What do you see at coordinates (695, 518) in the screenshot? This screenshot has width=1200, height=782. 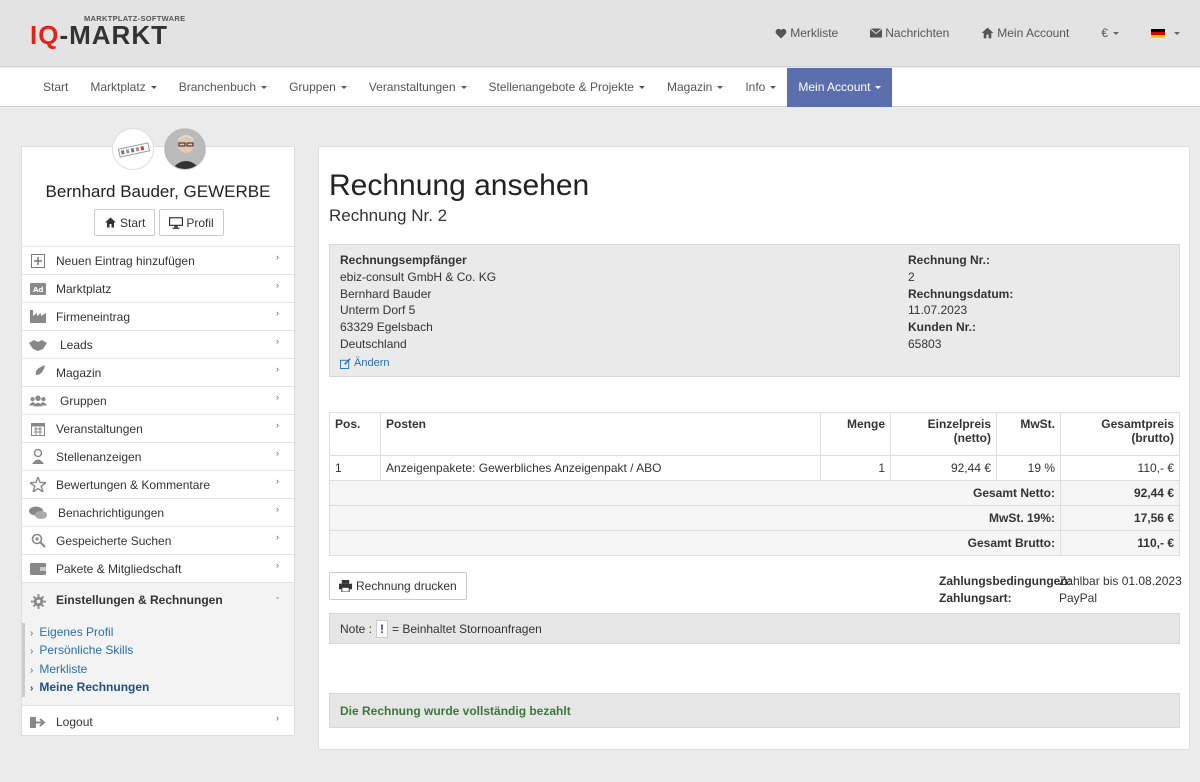 I see `sum-label: MwSt. 19%:` at bounding box center [695, 518].